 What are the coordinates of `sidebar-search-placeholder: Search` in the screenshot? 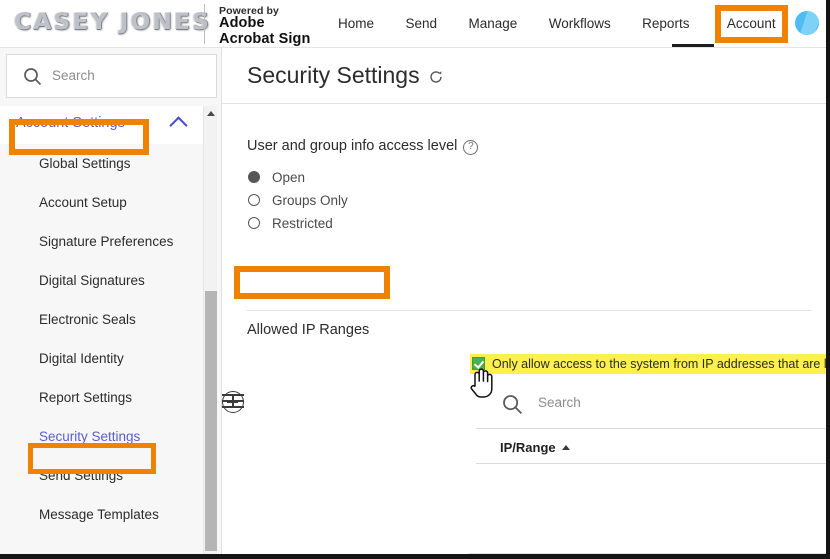 It's located at (73, 75).